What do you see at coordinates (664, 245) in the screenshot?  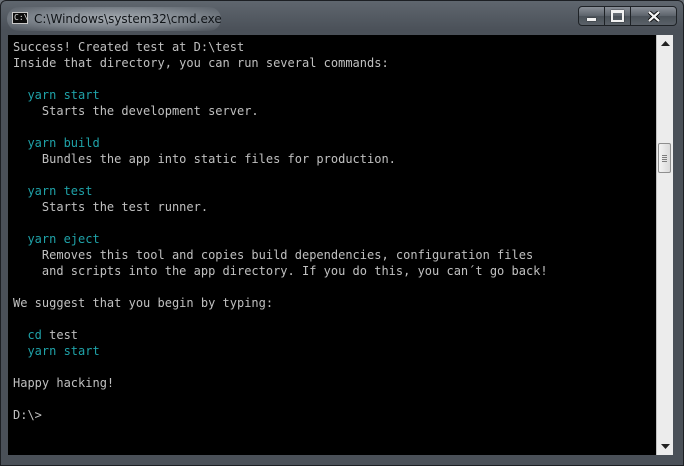 I see `vertical-scrollbar` at bounding box center [664, 245].